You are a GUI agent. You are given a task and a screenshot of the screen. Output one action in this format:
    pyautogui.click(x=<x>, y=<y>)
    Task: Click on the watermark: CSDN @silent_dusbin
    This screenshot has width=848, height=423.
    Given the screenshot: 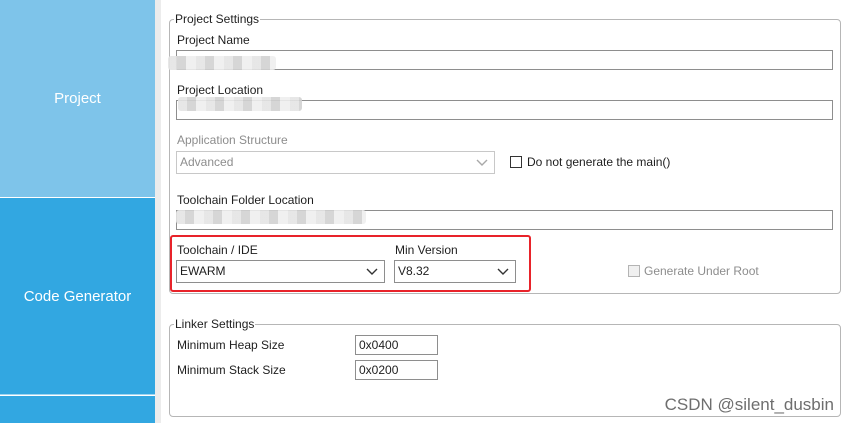 What is the action you would take?
    pyautogui.click(x=749, y=404)
    